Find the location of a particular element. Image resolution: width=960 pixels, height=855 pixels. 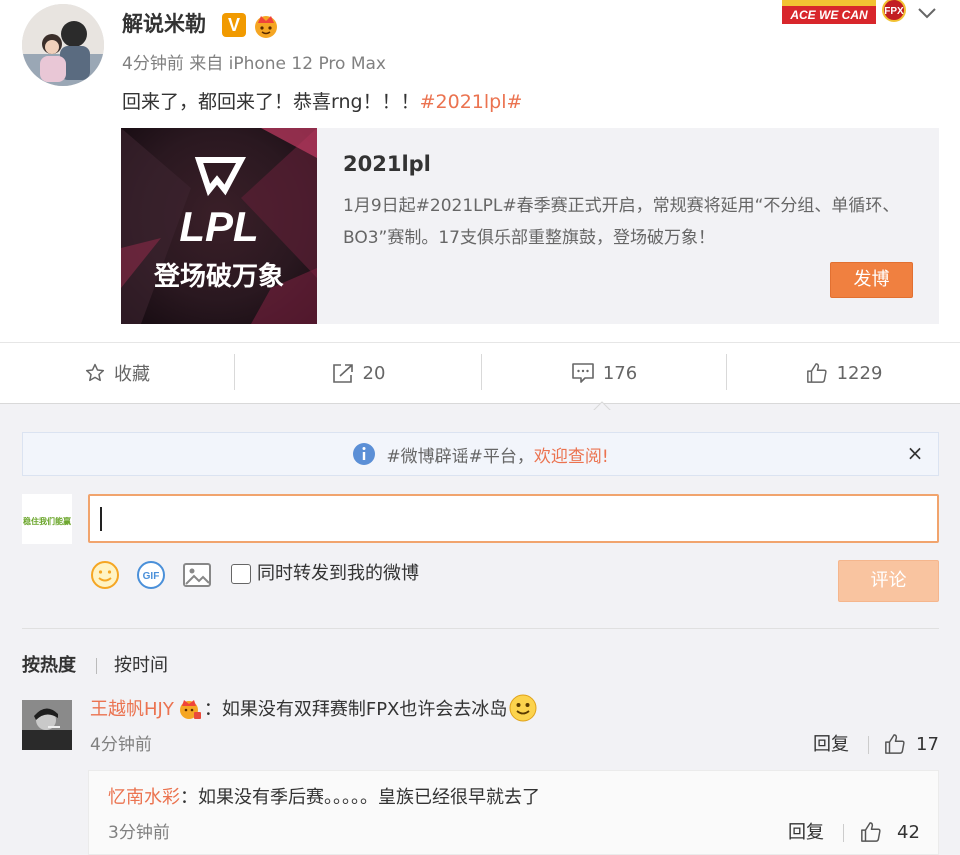

caret-pointer-icon is located at coordinates (602, 404).